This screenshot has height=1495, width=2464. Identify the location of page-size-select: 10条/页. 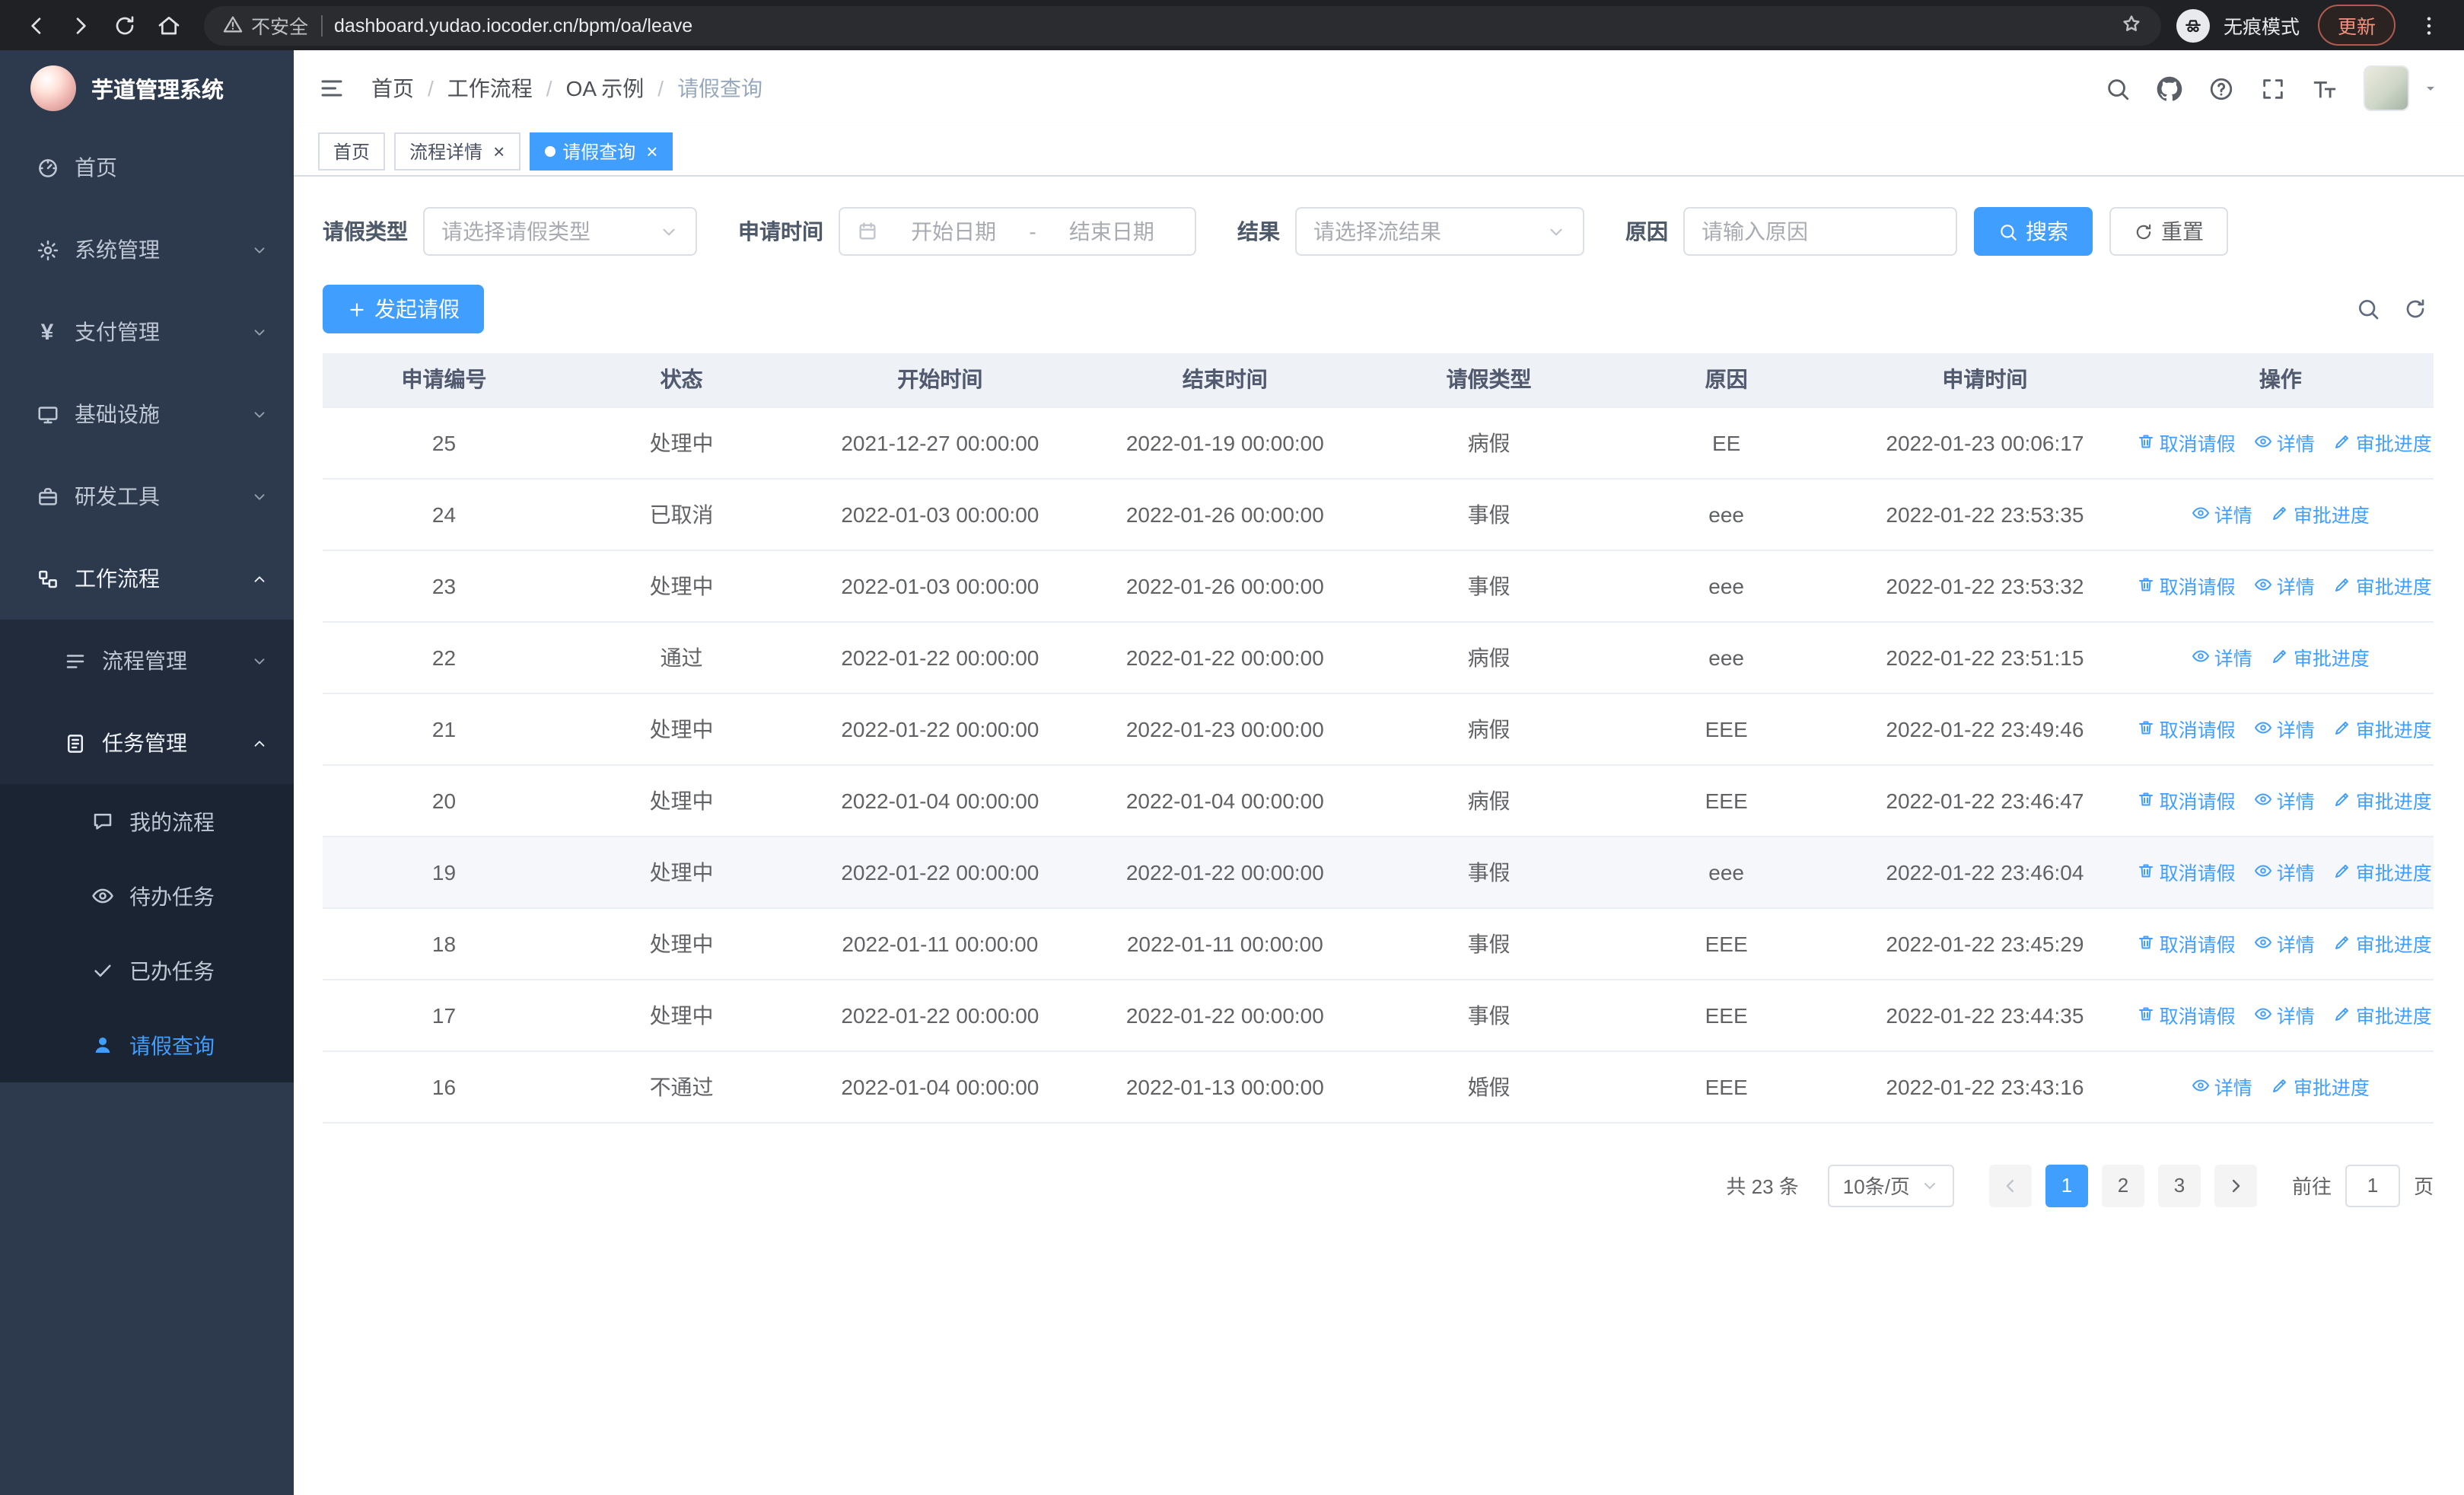
(1890, 1186).